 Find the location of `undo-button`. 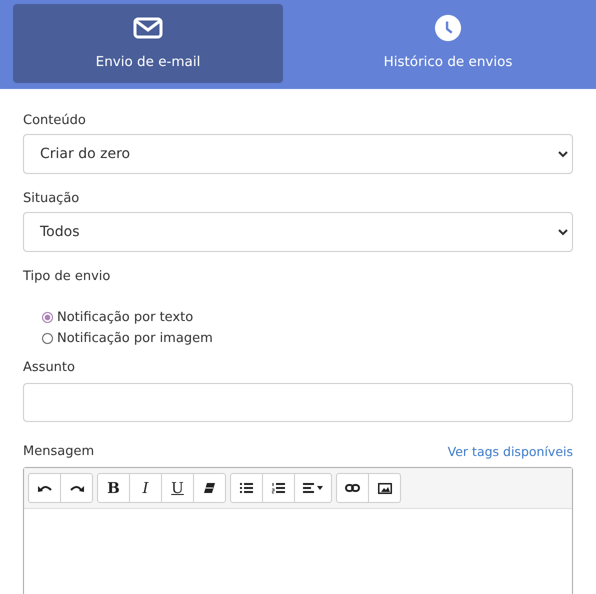

undo-button is located at coordinates (44, 488).